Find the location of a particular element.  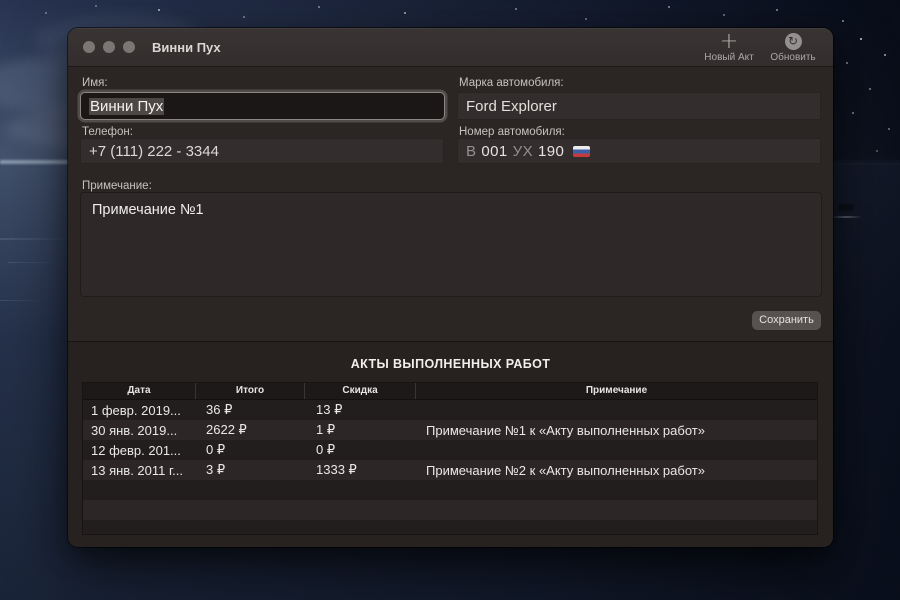

refresh-label: Обновить is located at coordinates (793, 57).